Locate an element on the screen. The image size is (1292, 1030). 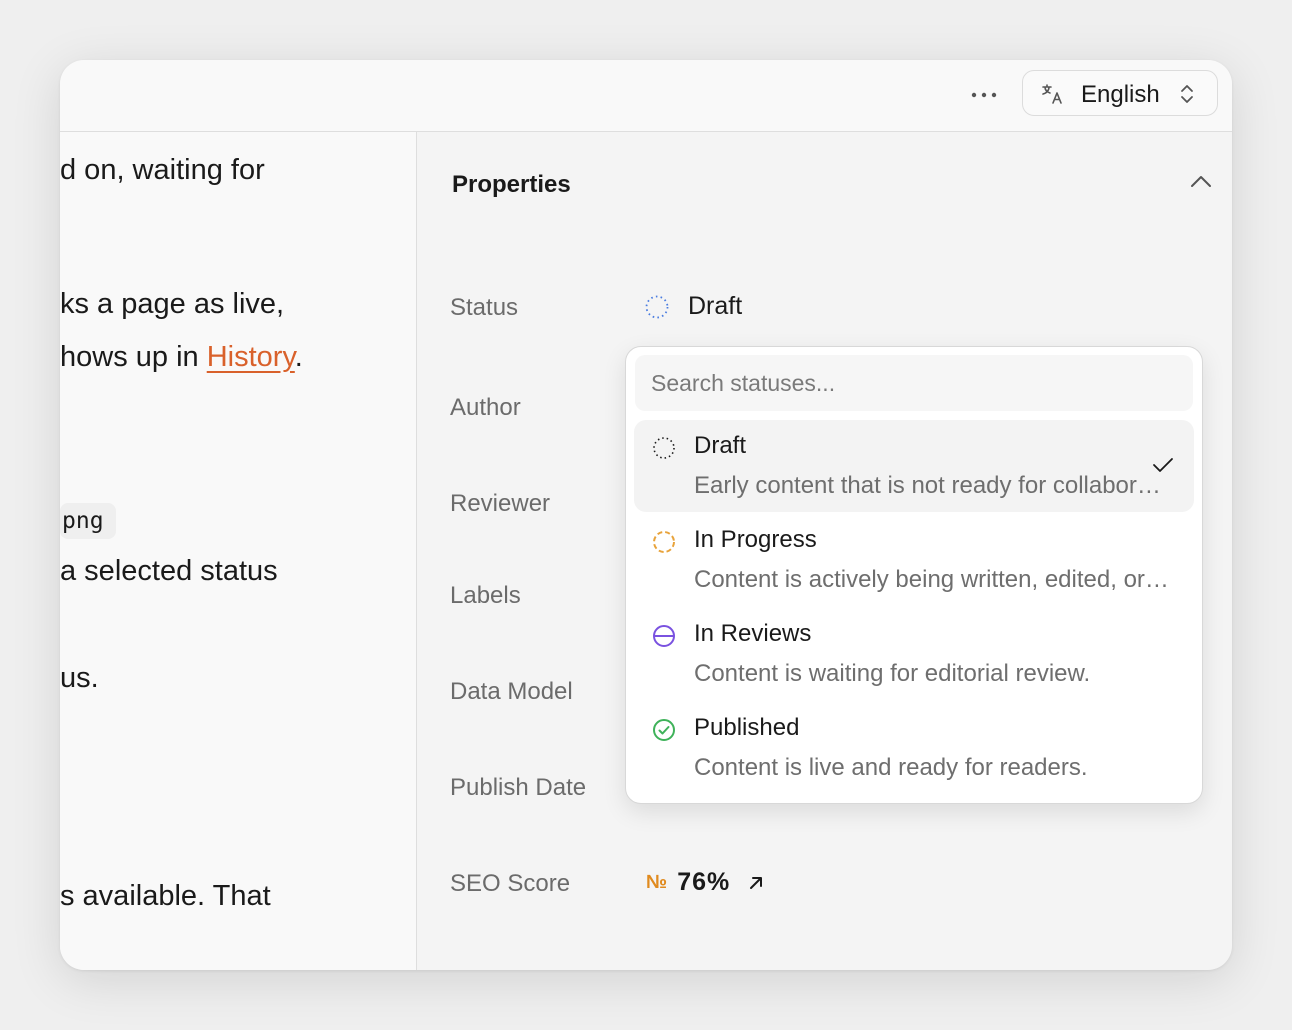
content-line: us. is located at coordinates (79, 678).